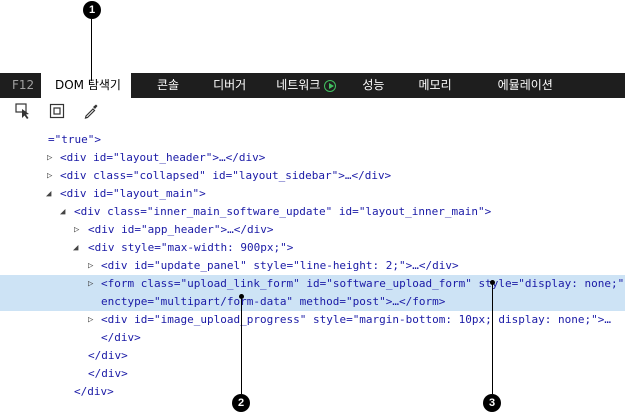 The height and width of the screenshot is (414, 625). What do you see at coordinates (241, 345) in the screenshot?
I see `callout-2-line` at bounding box center [241, 345].